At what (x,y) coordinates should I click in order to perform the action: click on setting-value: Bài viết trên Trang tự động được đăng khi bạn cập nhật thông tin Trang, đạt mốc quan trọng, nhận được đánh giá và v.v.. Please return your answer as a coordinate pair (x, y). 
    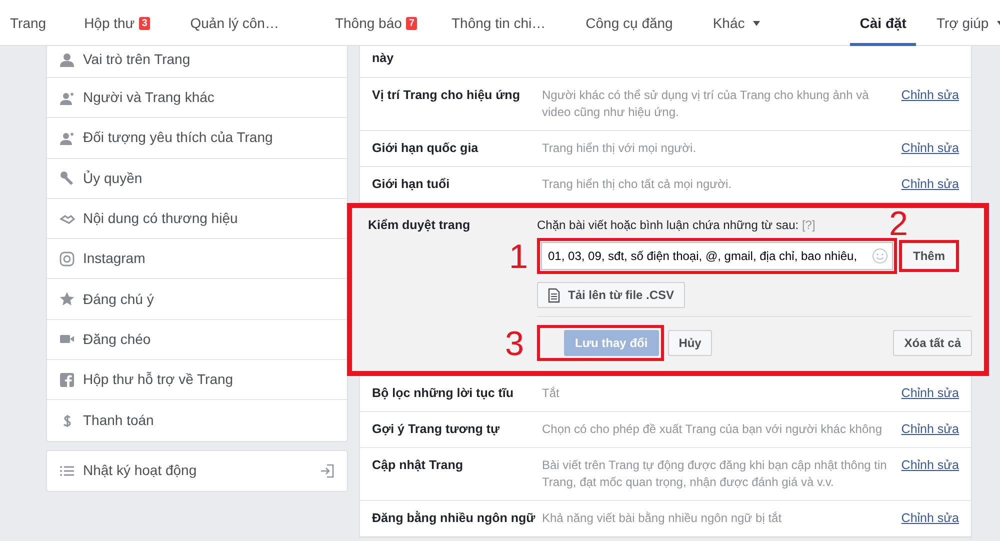
    Looking at the image, I should click on (715, 474).